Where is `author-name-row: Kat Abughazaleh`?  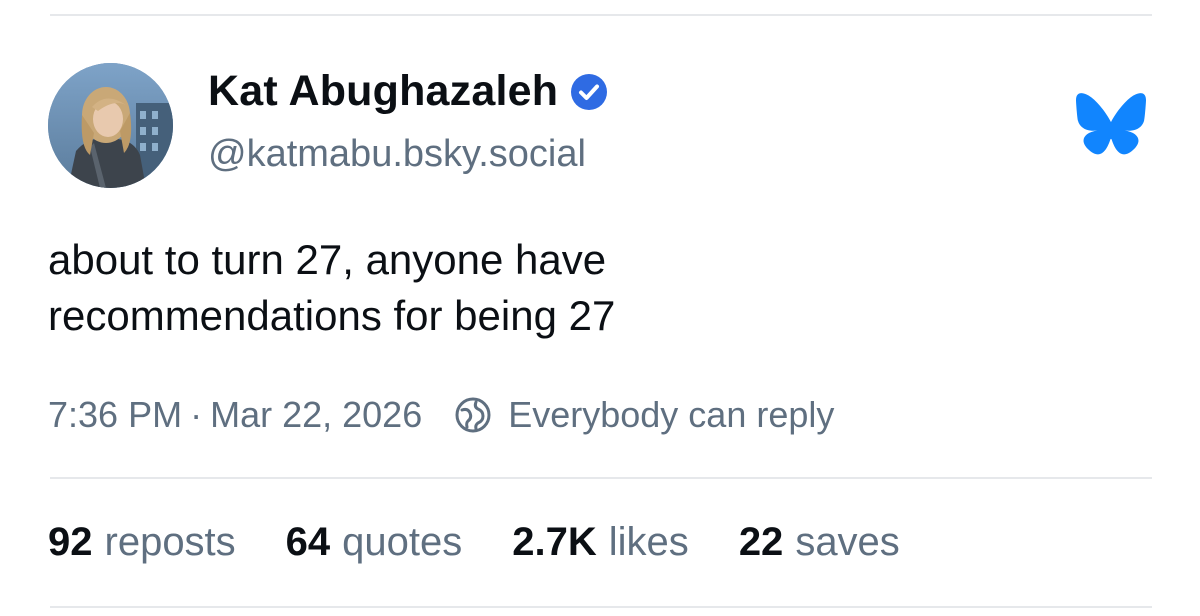
author-name-row: Kat Abughazaleh is located at coordinates (408, 91).